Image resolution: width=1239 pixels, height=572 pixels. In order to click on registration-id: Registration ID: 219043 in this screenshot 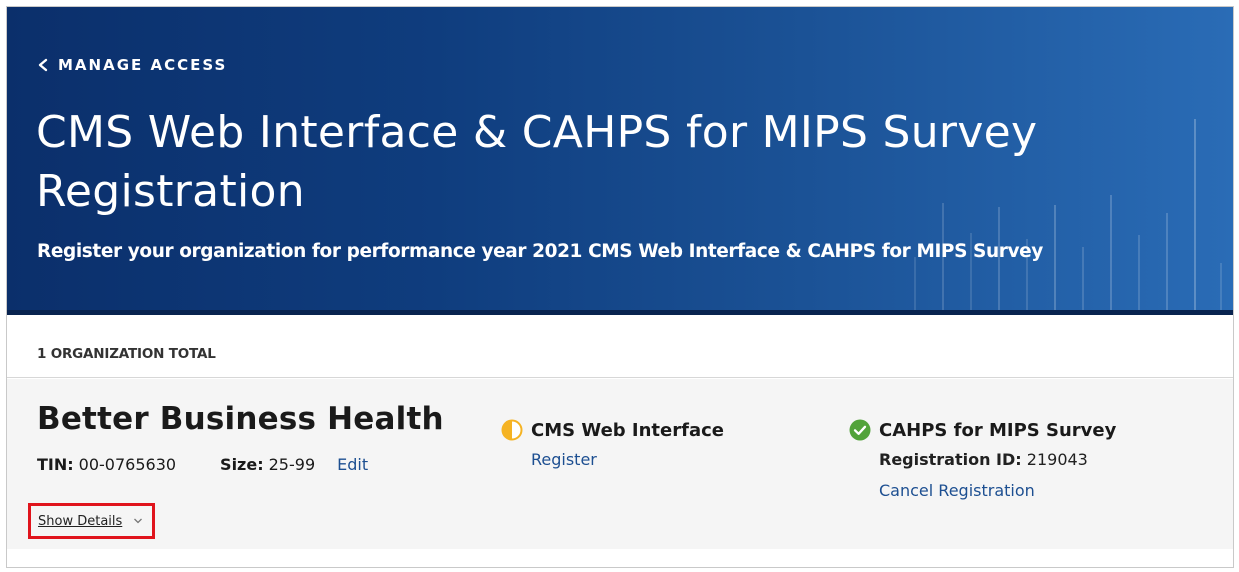, I will do `click(997, 459)`.